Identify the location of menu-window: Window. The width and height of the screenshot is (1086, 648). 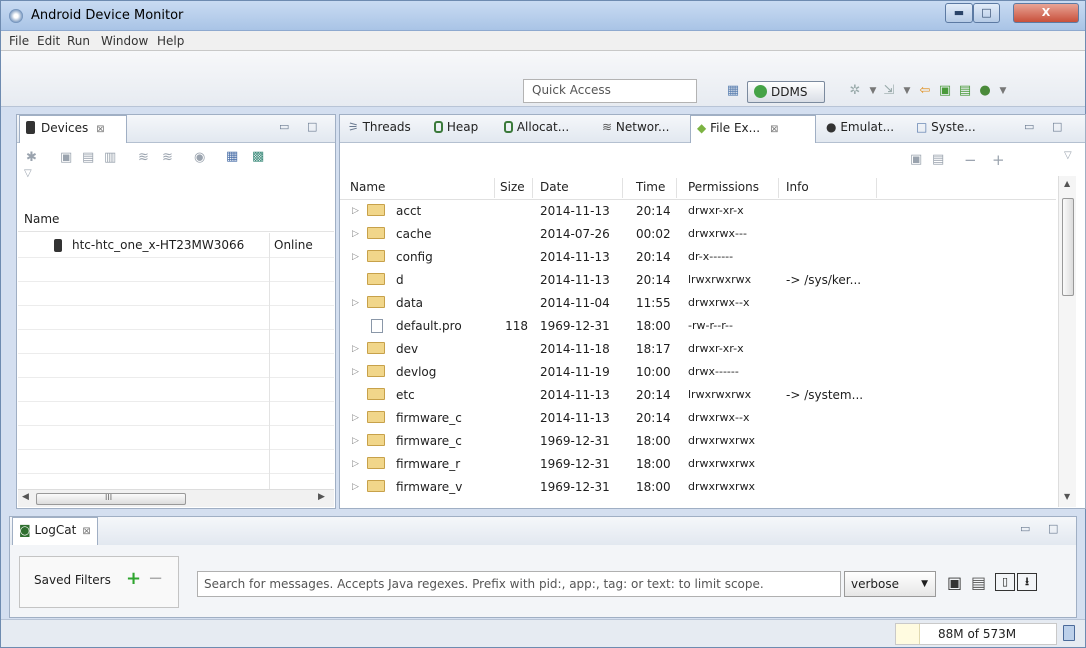
(124, 41).